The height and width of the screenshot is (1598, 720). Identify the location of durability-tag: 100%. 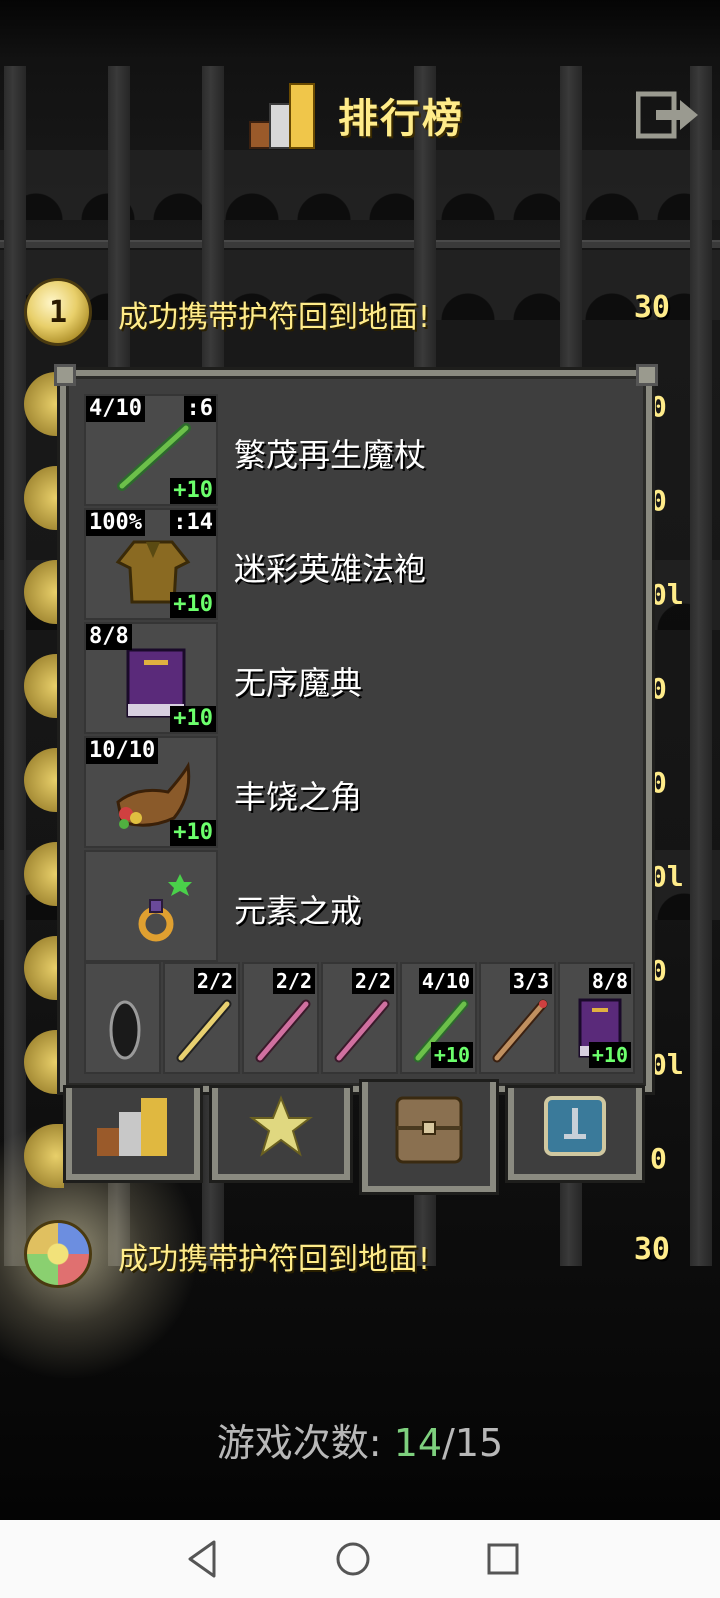
(115, 523).